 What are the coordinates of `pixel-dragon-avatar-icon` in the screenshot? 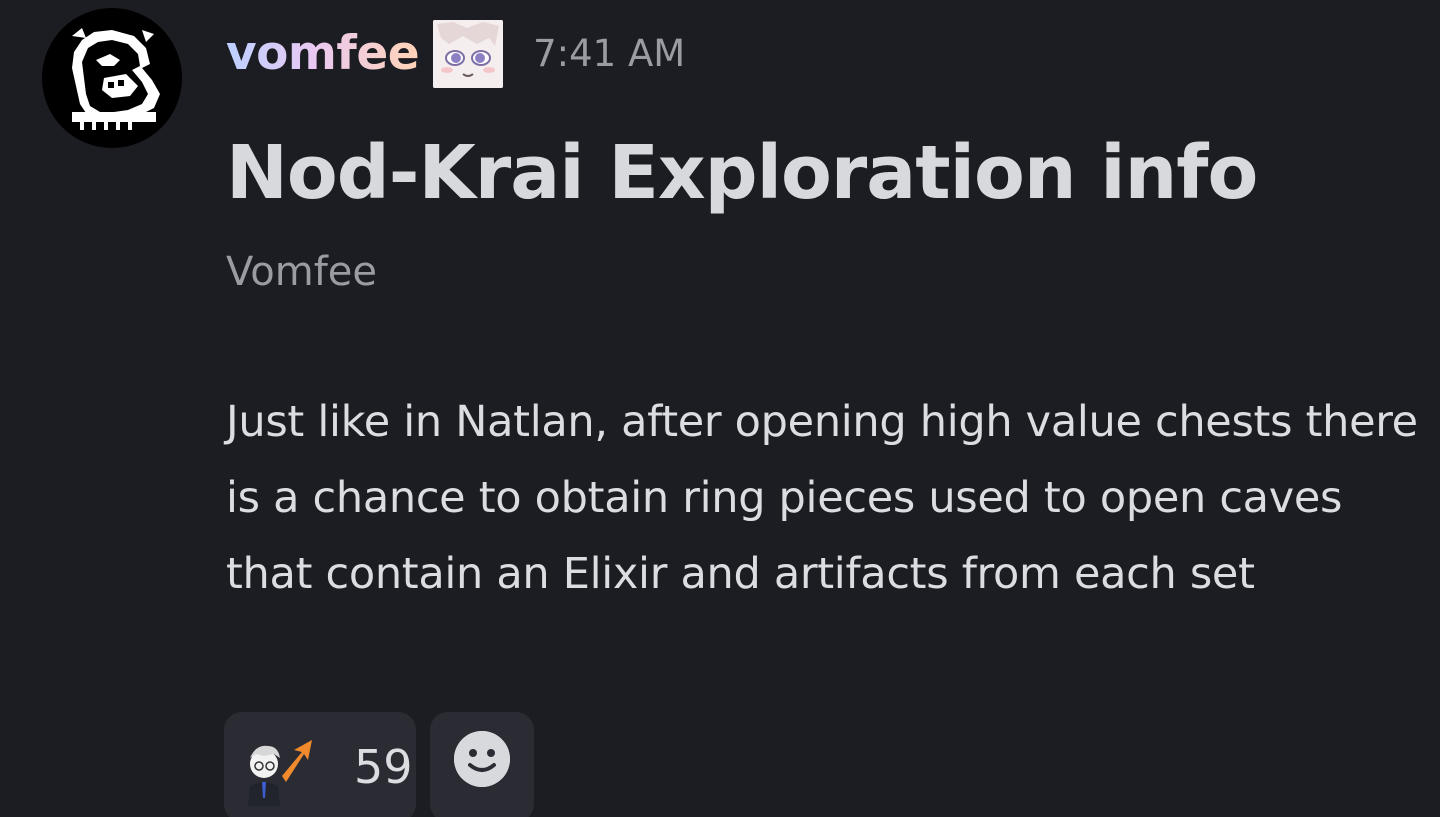 It's located at (112, 78).